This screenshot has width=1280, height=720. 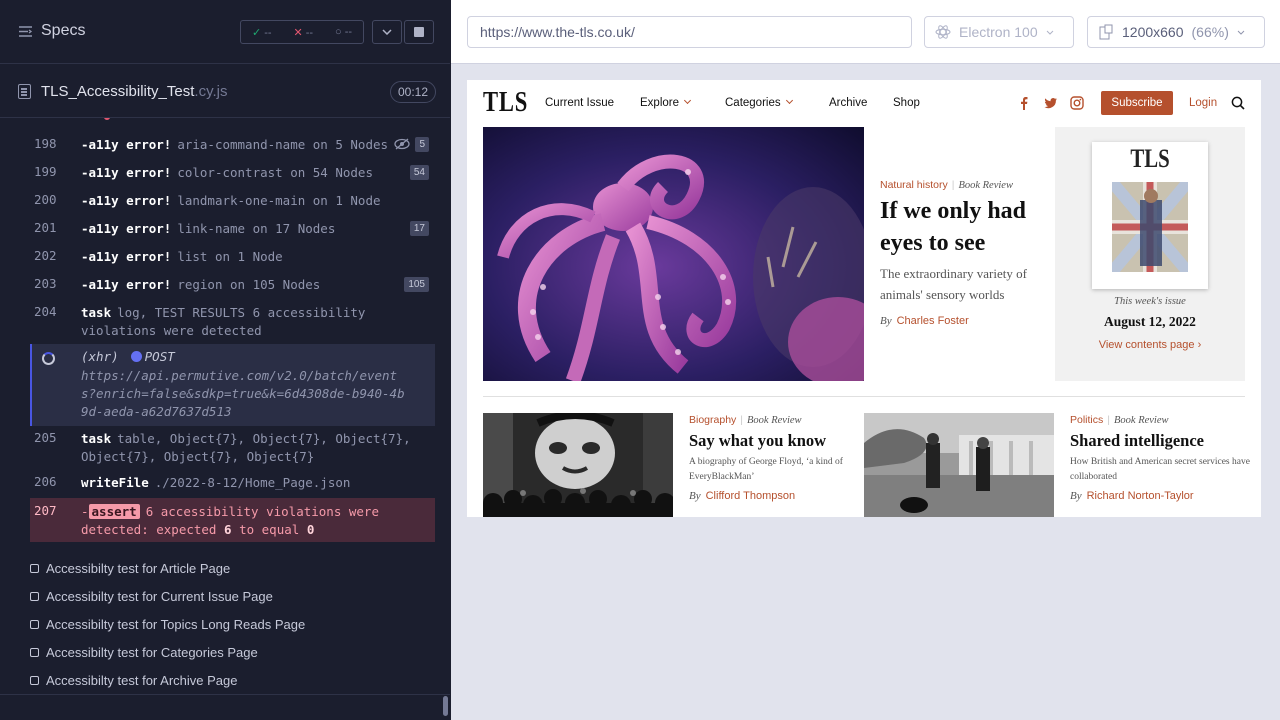 What do you see at coordinates (779, 441) in the screenshot?
I see `card-headline: Say what you know` at bounding box center [779, 441].